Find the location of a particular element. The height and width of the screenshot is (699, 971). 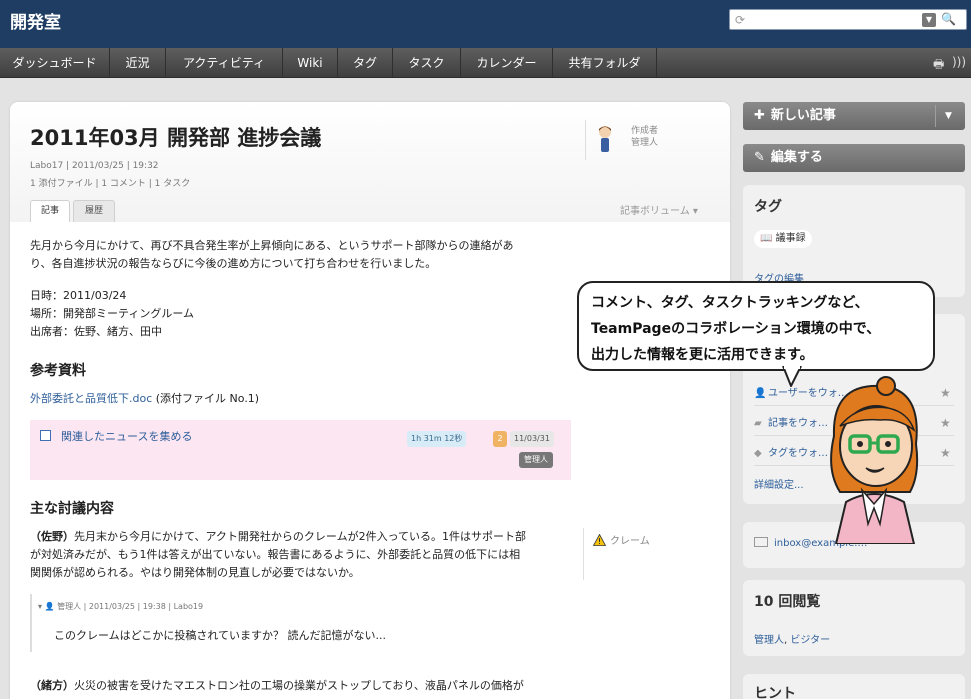

attachment-link: 外部委託と品質低下.doc is located at coordinates (91, 398).